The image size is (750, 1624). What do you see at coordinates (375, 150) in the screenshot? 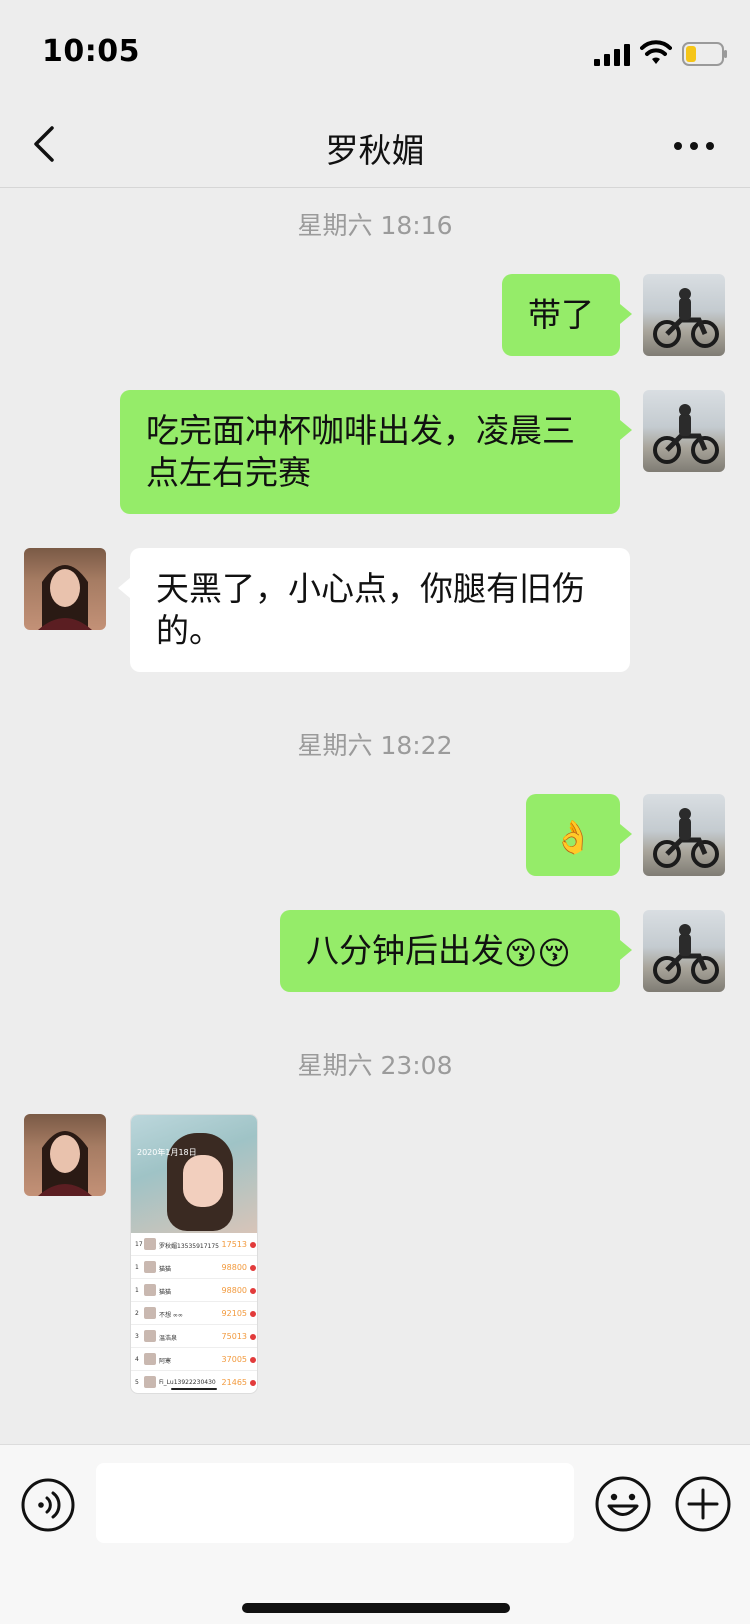
I see `chat-title: 罗秋媚` at bounding box center [375, 150].